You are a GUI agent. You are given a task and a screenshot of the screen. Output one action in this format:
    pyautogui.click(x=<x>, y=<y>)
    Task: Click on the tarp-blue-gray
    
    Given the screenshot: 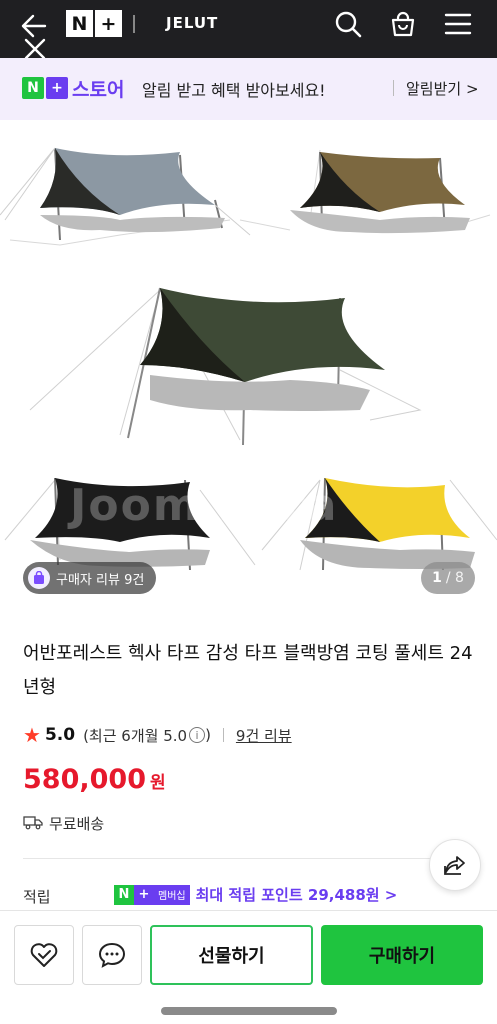 What is the action you would take?
    pyautogui.click(x=125, y=196)
    